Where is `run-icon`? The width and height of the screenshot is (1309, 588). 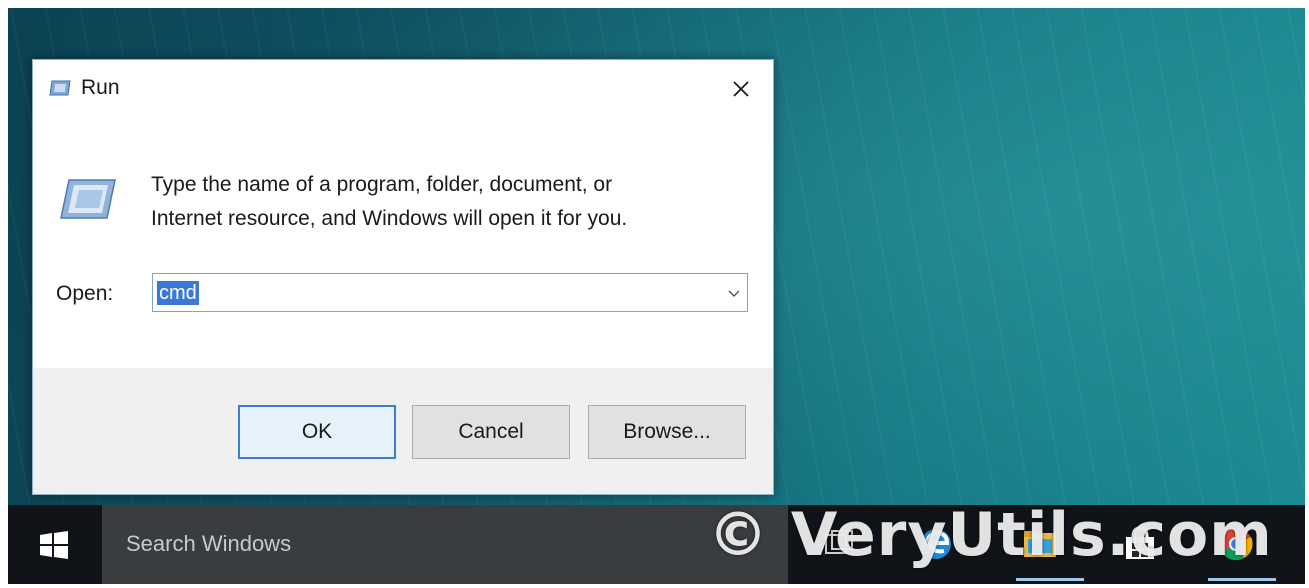 run-icon is located at coordinates (60, 88).